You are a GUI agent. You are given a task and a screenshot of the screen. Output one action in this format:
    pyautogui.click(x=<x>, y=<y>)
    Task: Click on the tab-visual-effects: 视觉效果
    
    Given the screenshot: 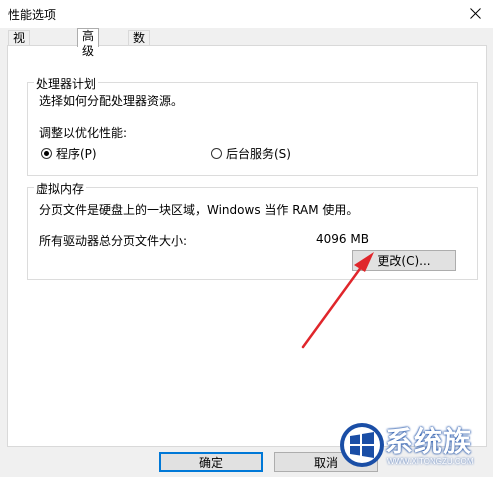 What is the action you would take?
    pyautogui.click(x=19, y=60)
    